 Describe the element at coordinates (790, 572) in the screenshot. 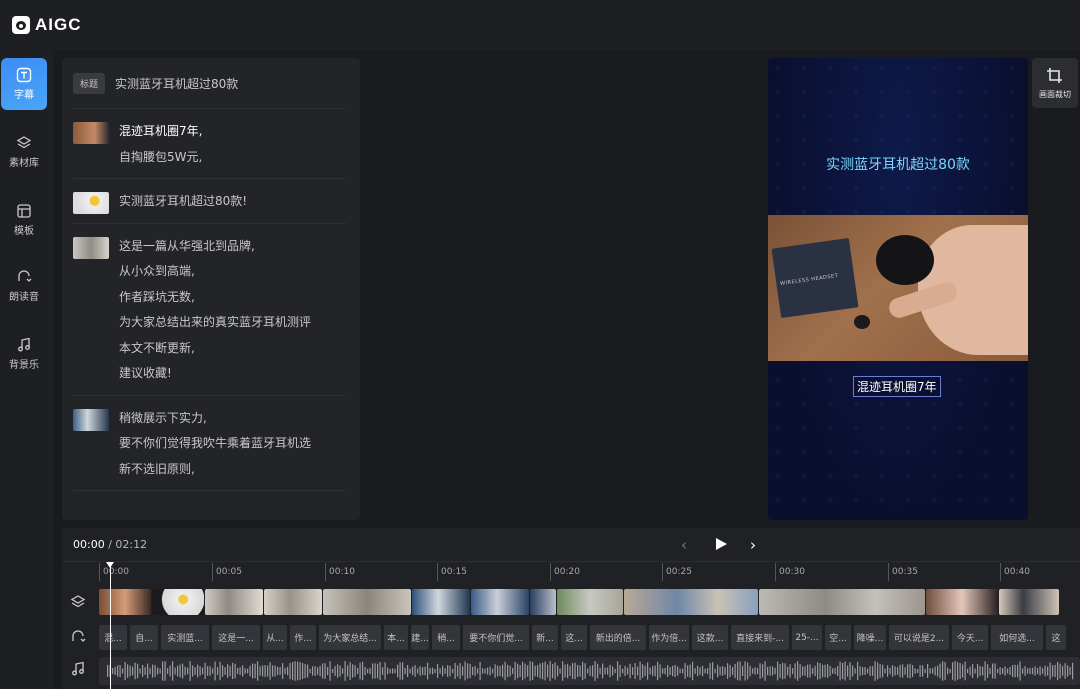

I see `ruler-tick: 00:30` at that location.